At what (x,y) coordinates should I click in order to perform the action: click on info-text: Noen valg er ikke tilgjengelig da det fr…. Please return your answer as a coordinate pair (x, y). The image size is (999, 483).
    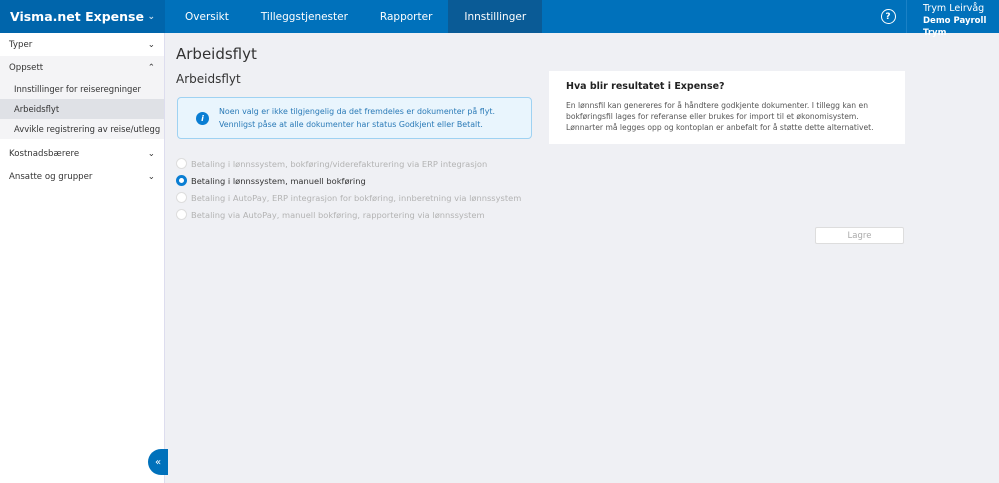
    Looking at the image, I should click on (357, 118).